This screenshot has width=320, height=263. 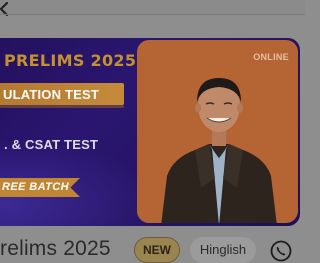 I want to click on phone-icon, so click(x=281, y=251).